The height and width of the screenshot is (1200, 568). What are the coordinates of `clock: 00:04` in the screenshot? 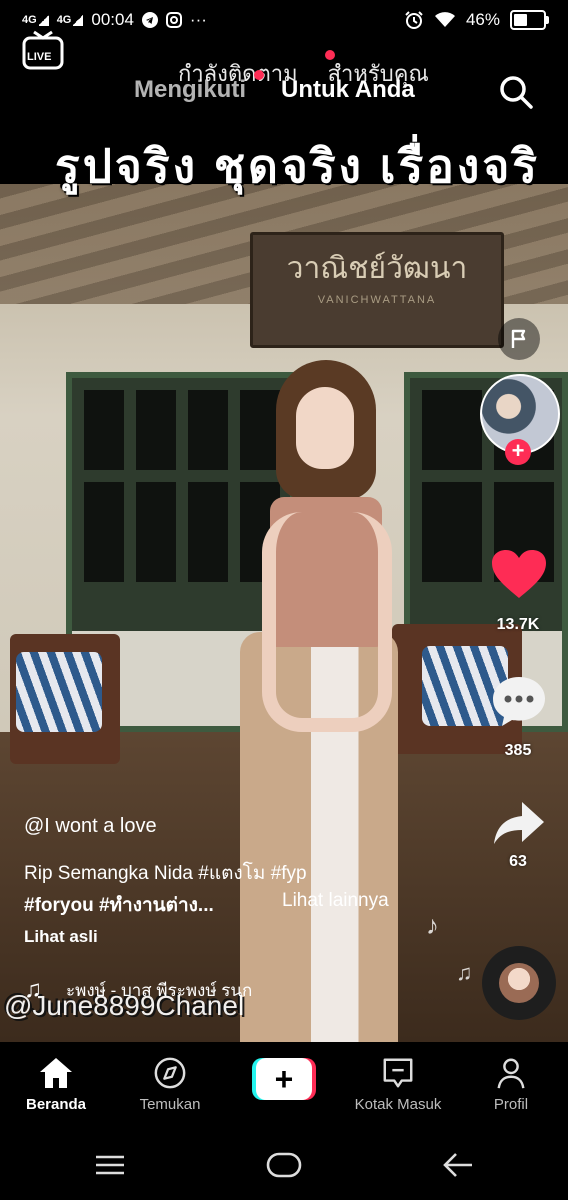 It's located at (112, 19).